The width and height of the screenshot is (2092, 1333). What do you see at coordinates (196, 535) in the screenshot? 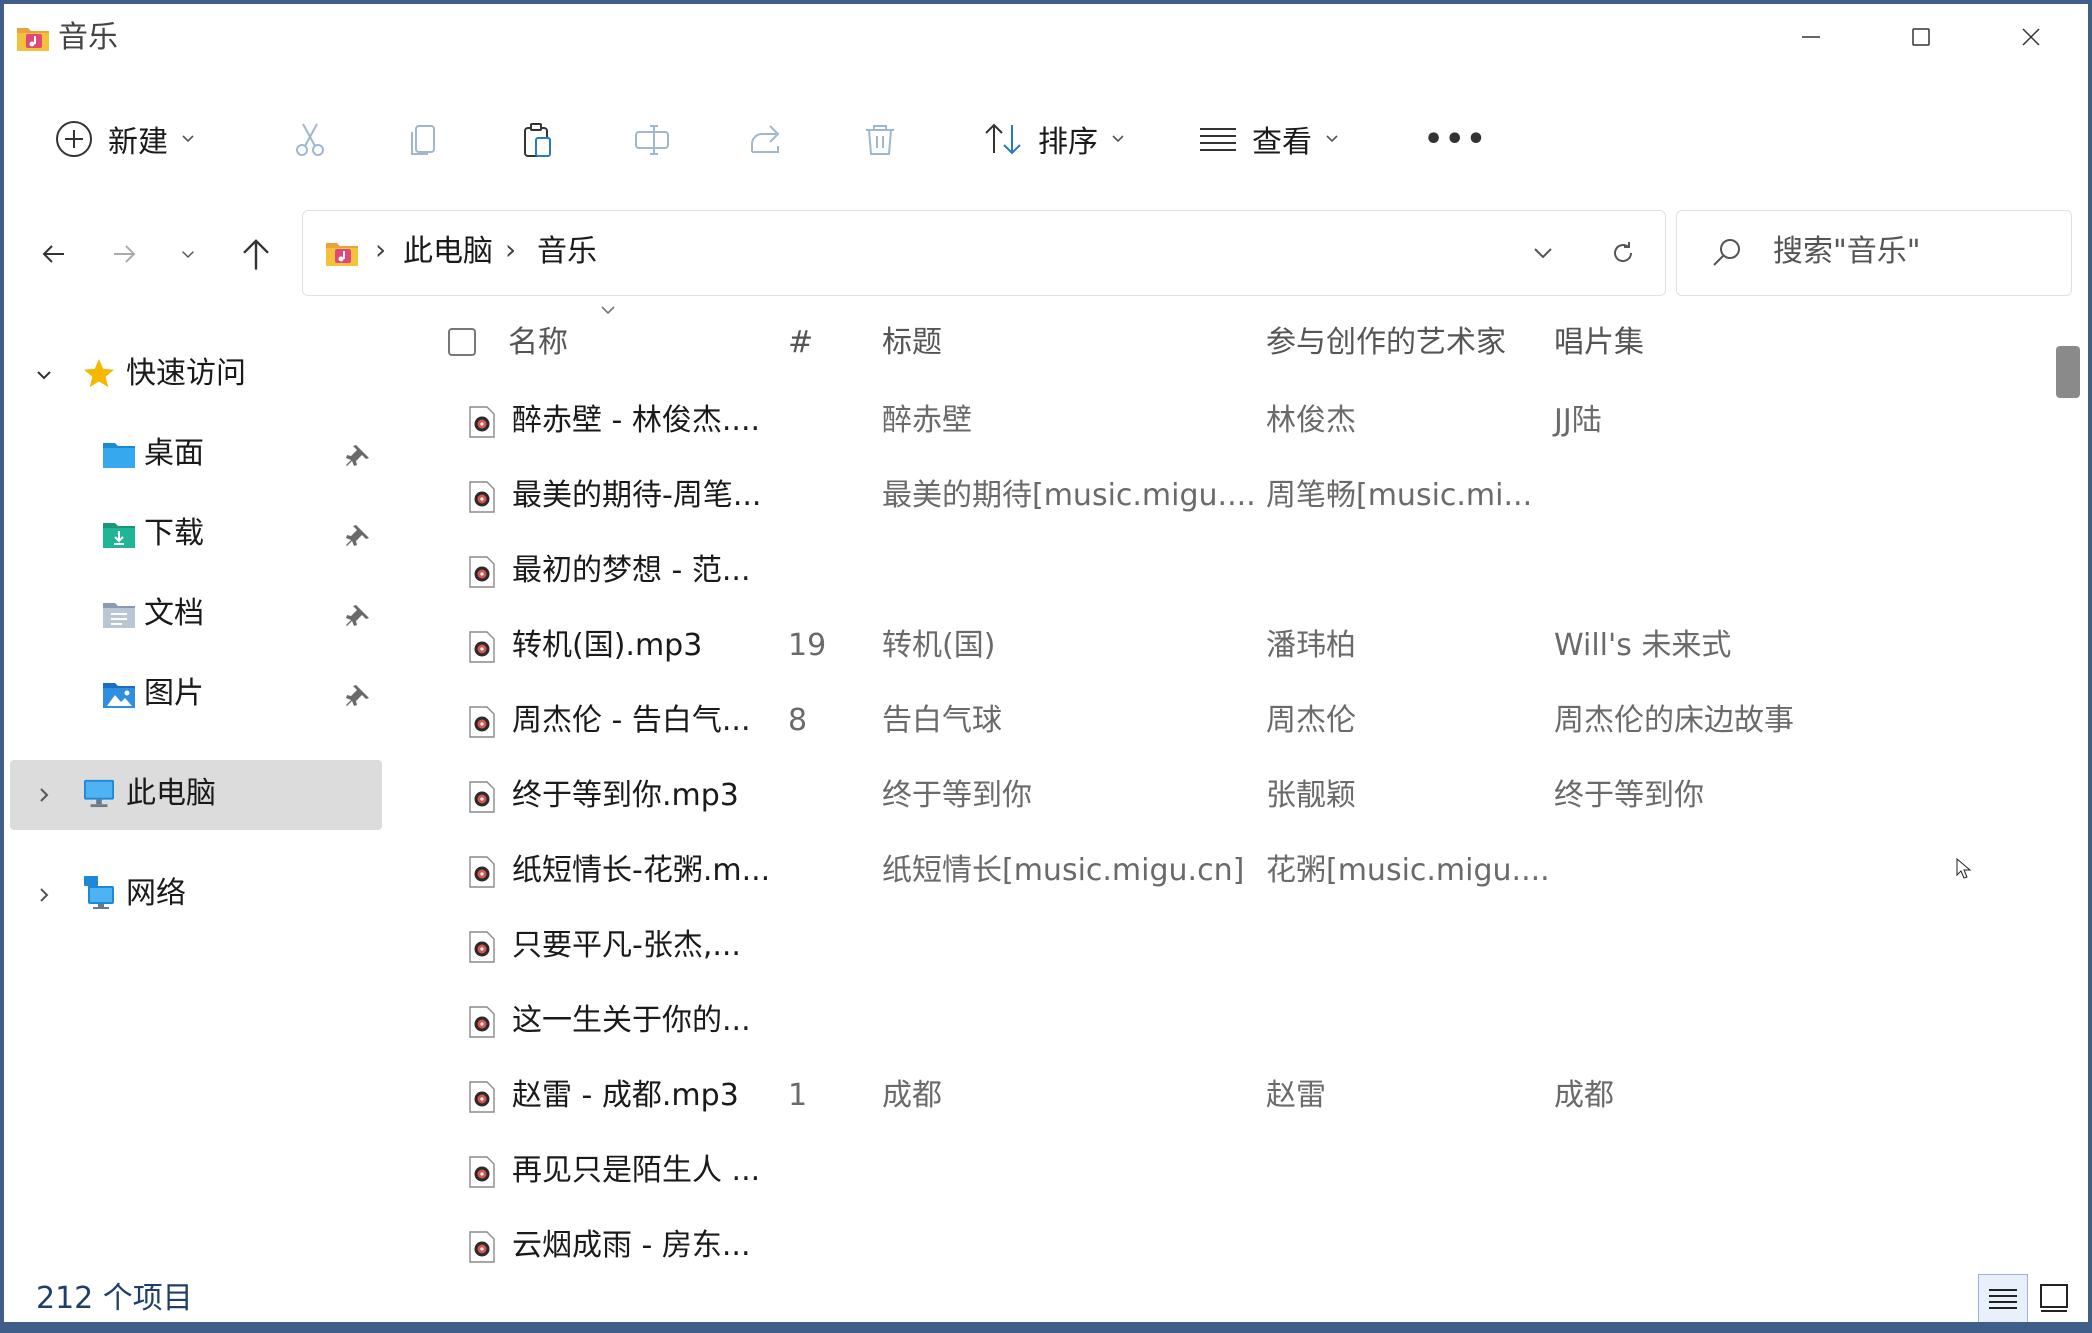
I see `sidebar-item-downloads: 下载` at bounding box center [196, 535].